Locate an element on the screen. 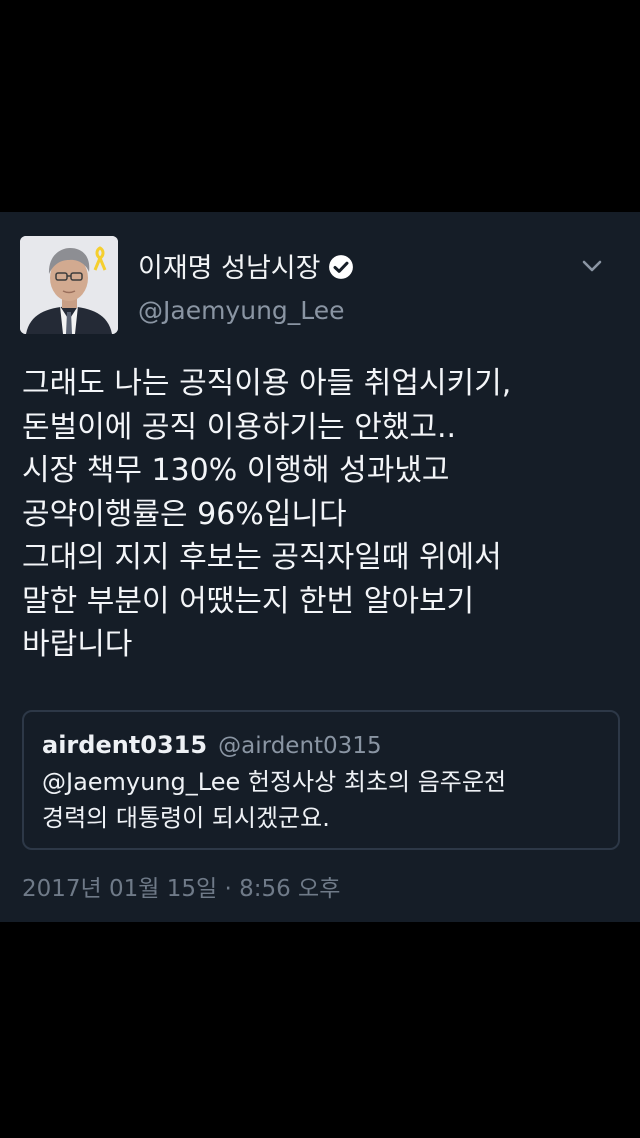 This screenshot has height=1138, width=640. author-display-name: 이재명 성남시장 is located at coordinates (229, 268).